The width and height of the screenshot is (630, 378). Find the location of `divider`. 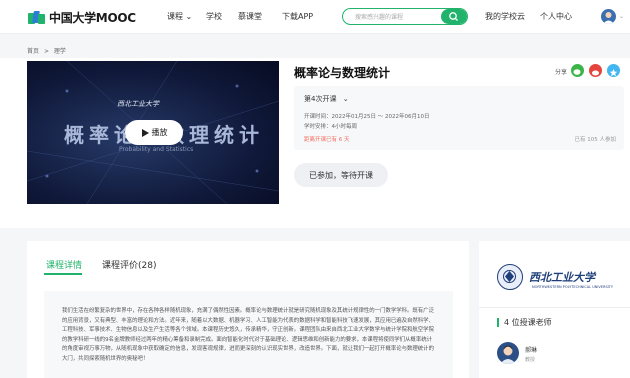

divider is located at coordinates (554, 307).